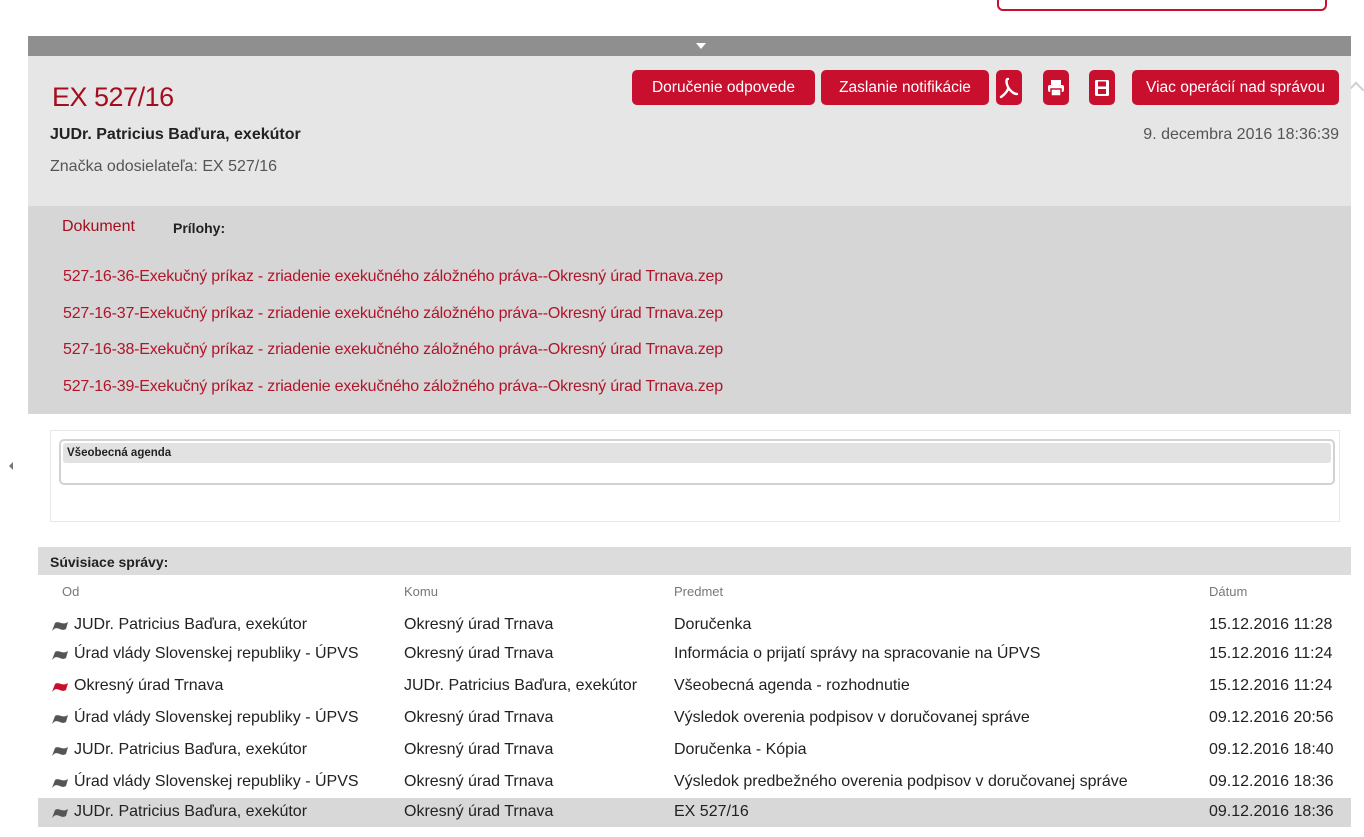 The height and width of the screenshot is (837, 1364). What do you see at coordinates (1271, 624) in the screenshot?
I see `row-date: 15.12.2016 11:28` at bounding box center [1271, 624].